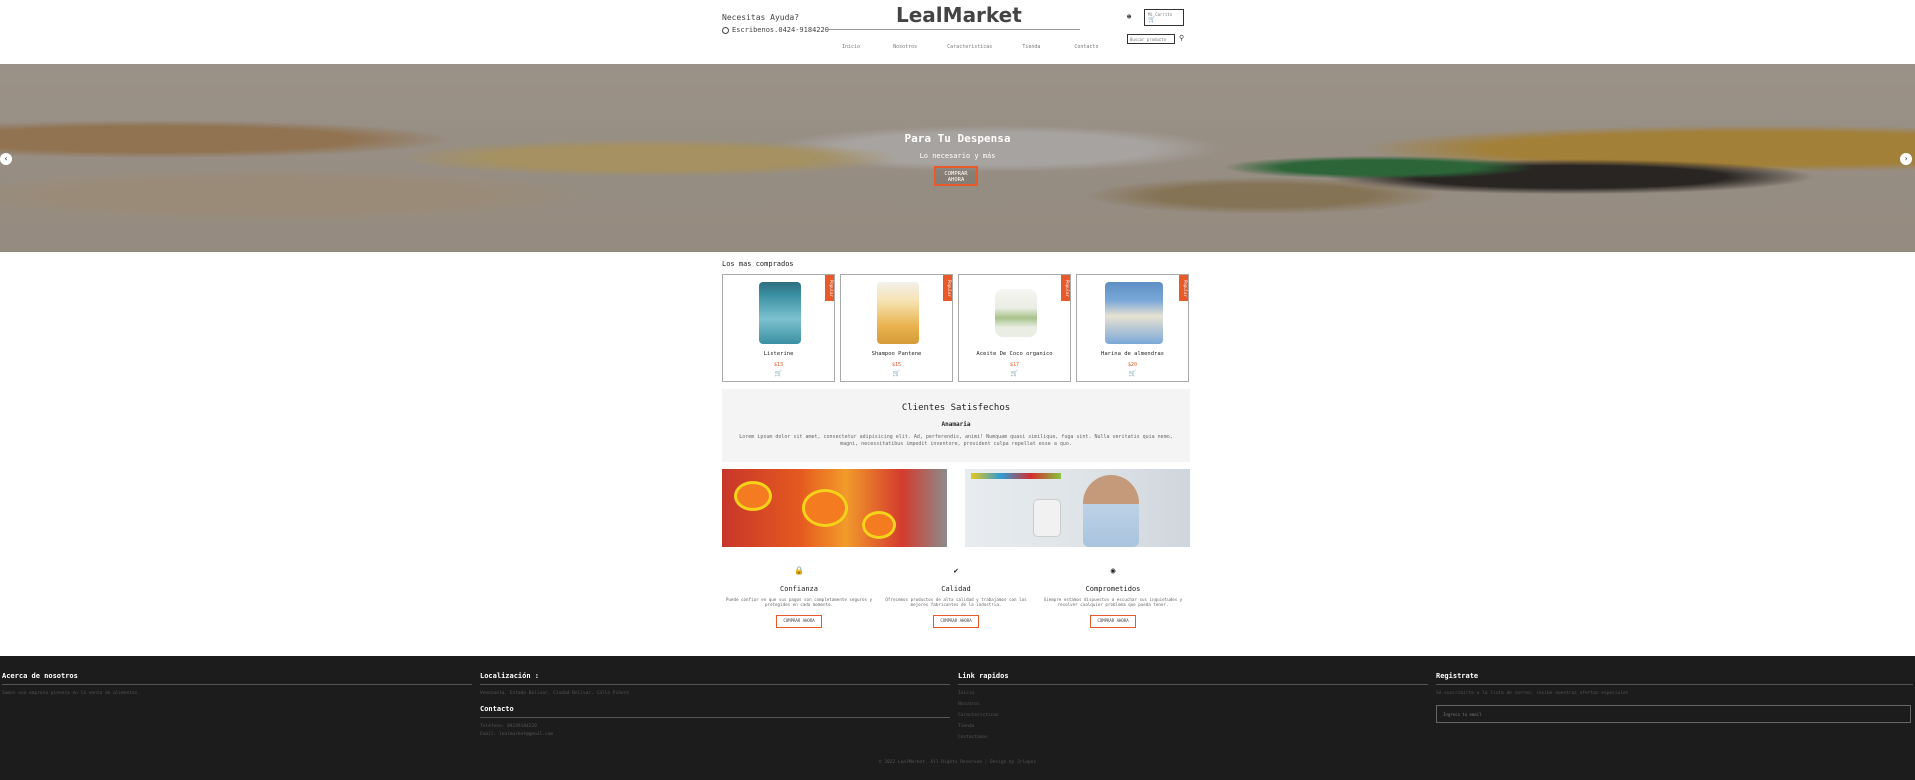 The width and height of the screenshot is (1915, 780). What do you see at coordinates (1193, 726) in the screenshot?
I see `footer-link-tienda: Tienda` at bounding box center [1193, 726].